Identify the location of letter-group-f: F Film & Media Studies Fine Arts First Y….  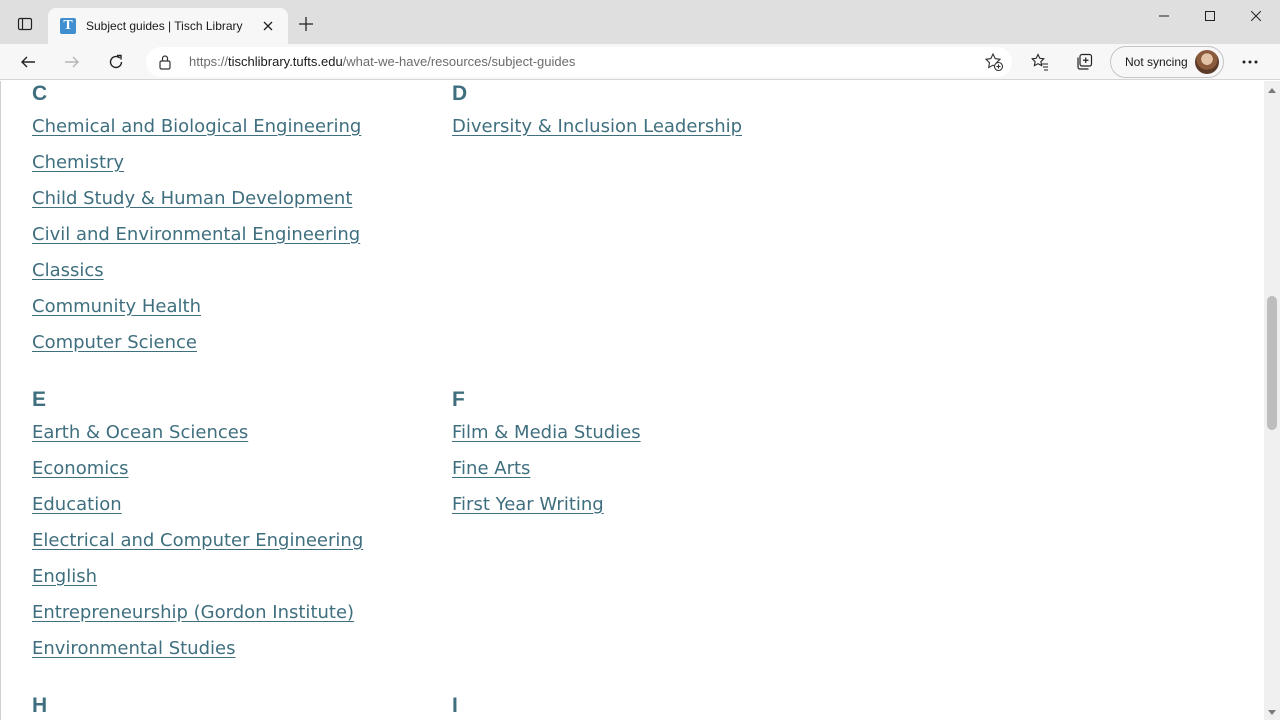
(546, 459).